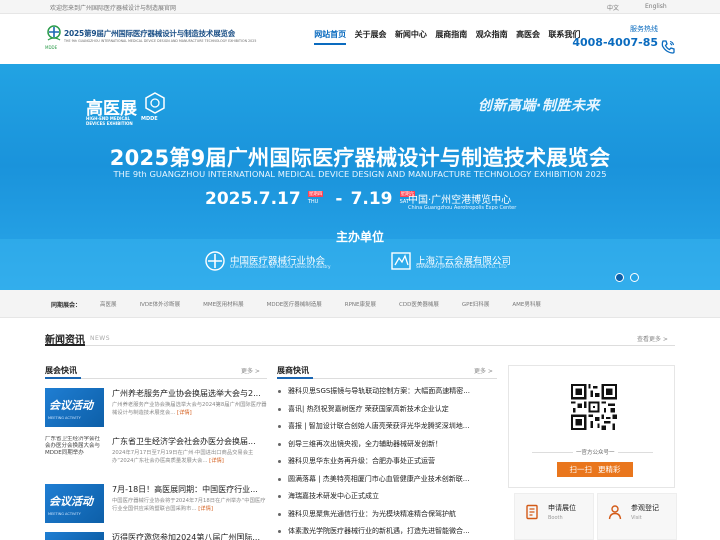 This screenshot has width=720, height=540. Describe the element at coordinates (562, 508) in the screenshot. I see `booth-label-cn: 申请展位` at that location.